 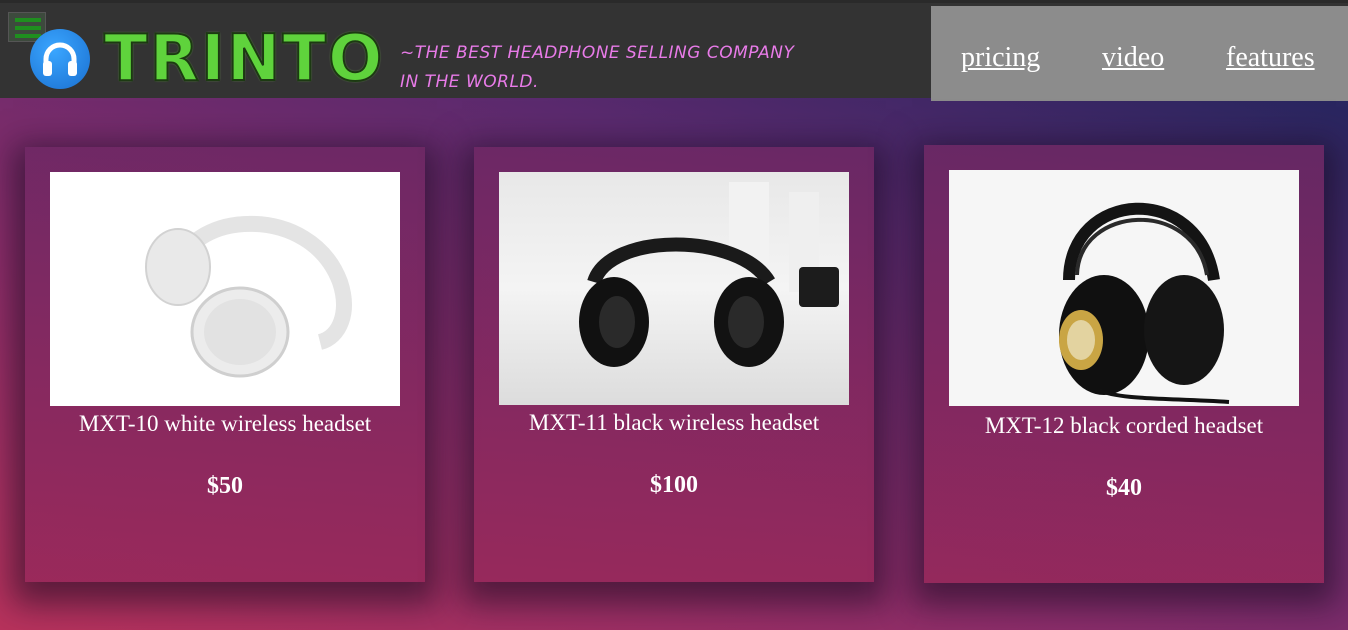 What do you see at coordinates (1133, 58) in the screenshot?
I see `nav-link-video: video` at bounding box center [1133, 58].